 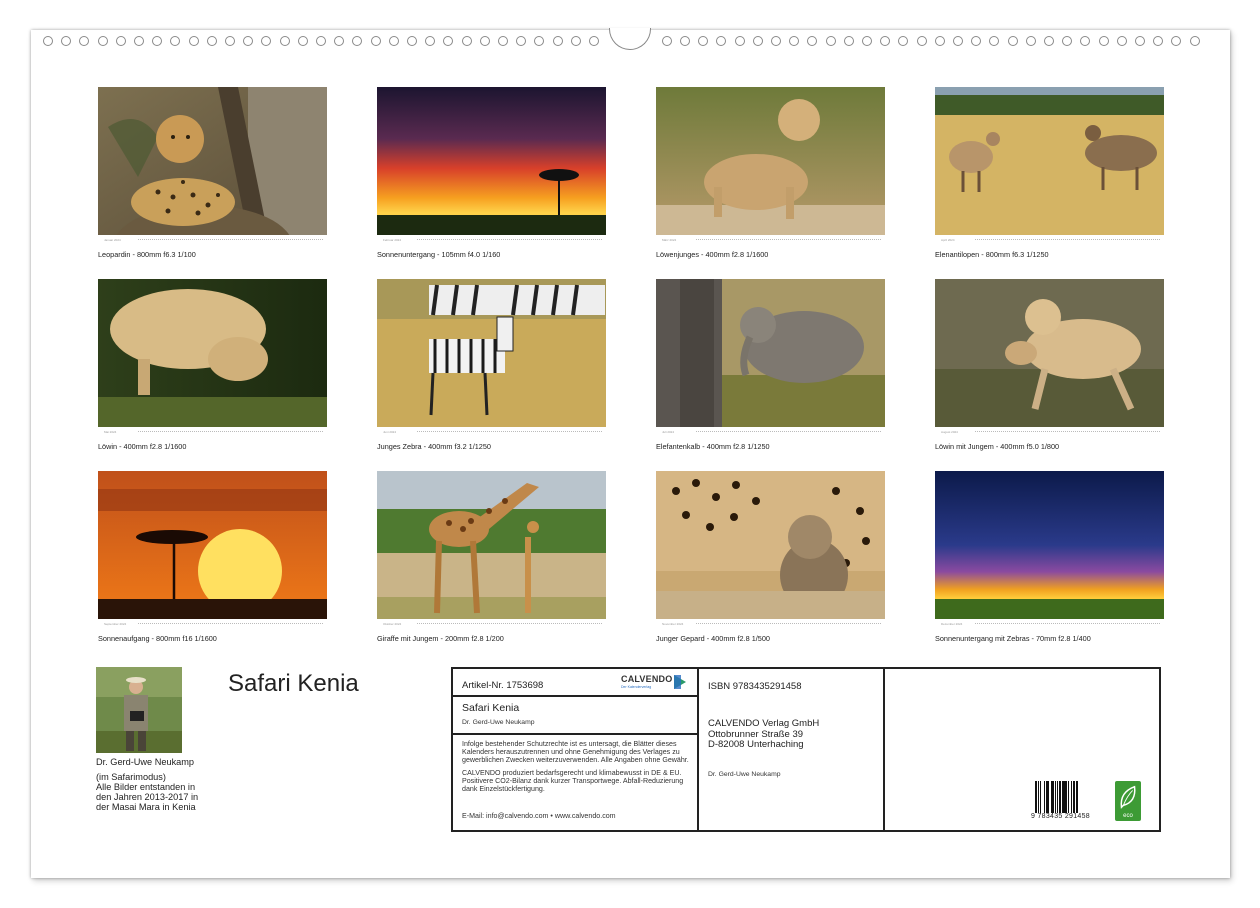 I want to click on month-strip: Dezember 2024, so click(x=1049, y=624).